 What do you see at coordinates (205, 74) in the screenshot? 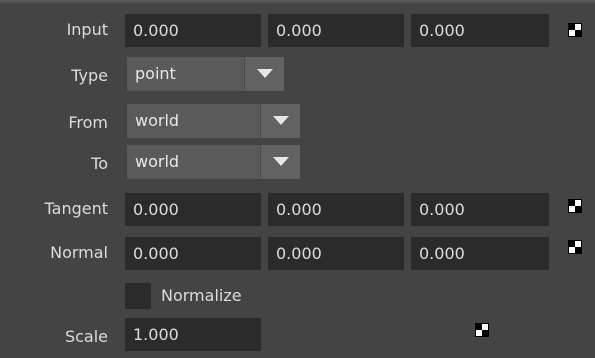
I see `type-dropdown: point` at bounding box center [205, 74].